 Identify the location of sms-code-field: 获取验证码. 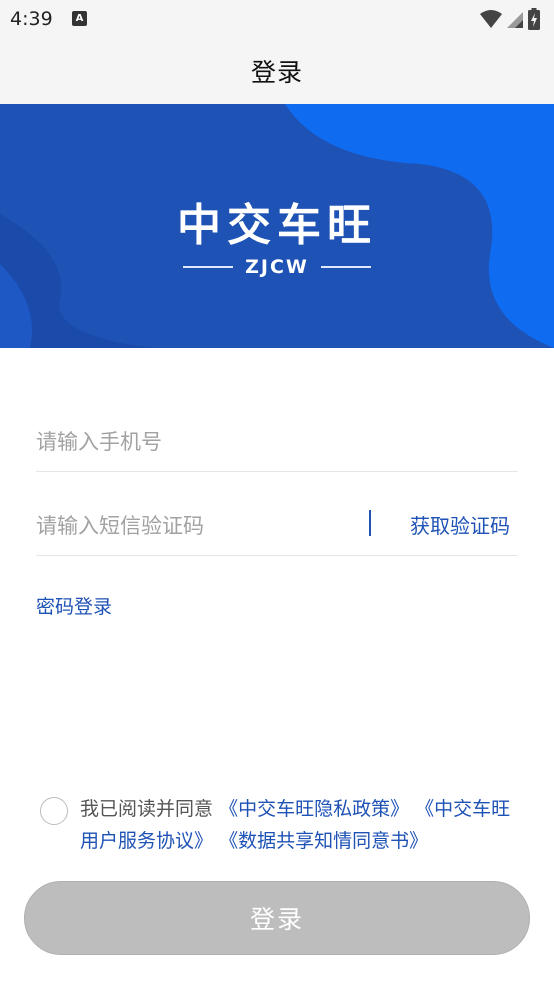
(277, 526).